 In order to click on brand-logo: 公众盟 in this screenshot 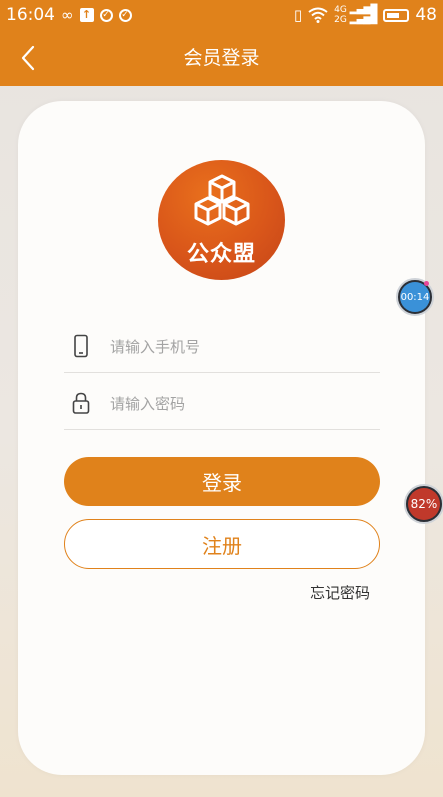, I will do `click(221, 220)`.